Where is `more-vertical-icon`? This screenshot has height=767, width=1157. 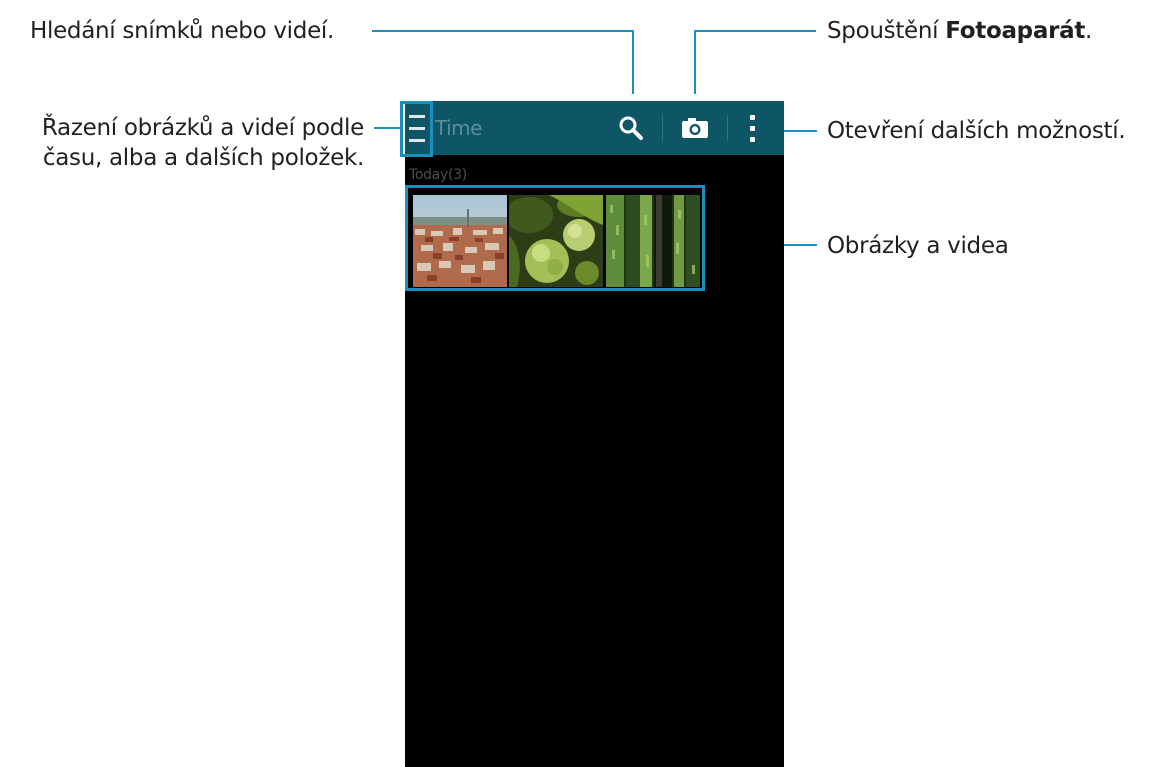 more-vertical-icon is located at coordinates (752, 129).